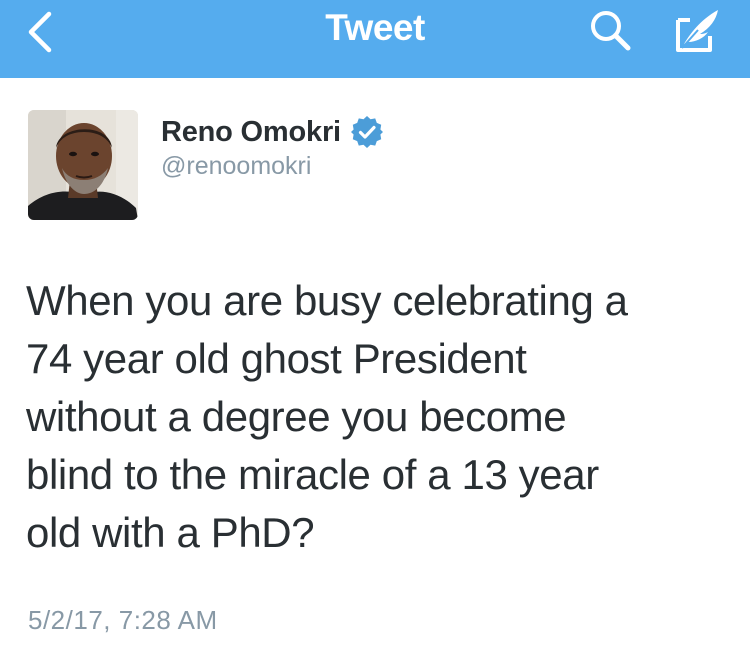 This screenshot has height=672, width=750. I want to click on tweet-text-line: 74 year old ghost President, so click(276, 358).